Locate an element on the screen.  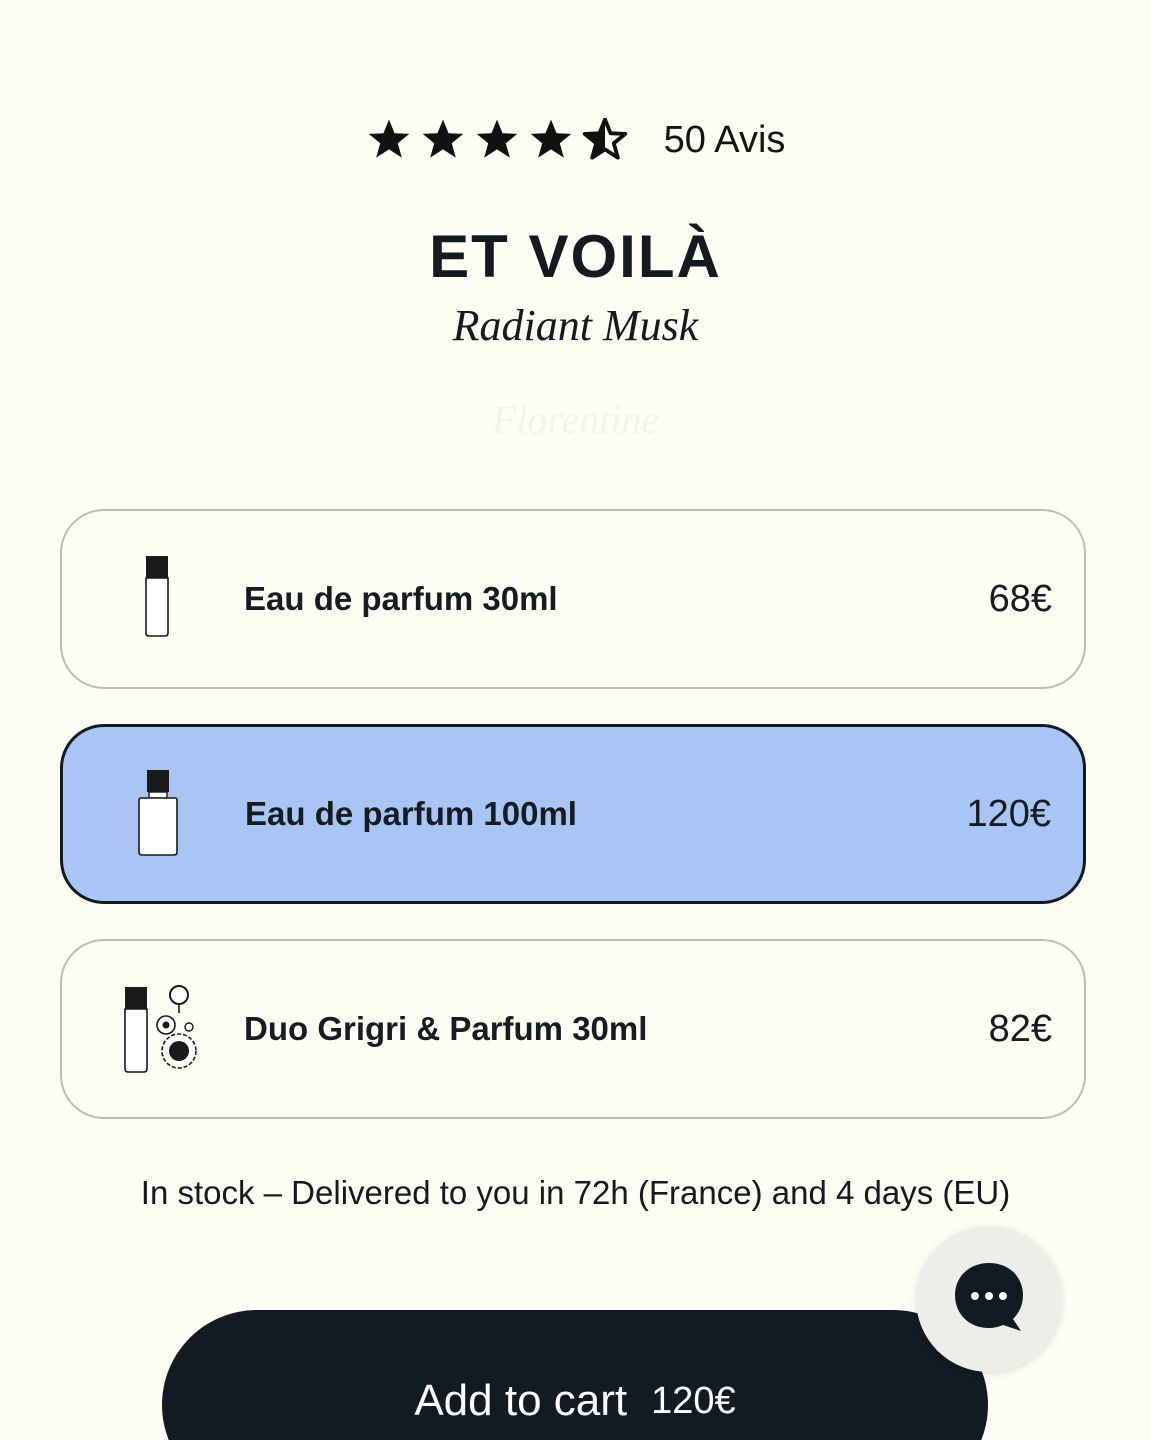
product-title: ET VOILÀ is located at coordinates (575, 256).